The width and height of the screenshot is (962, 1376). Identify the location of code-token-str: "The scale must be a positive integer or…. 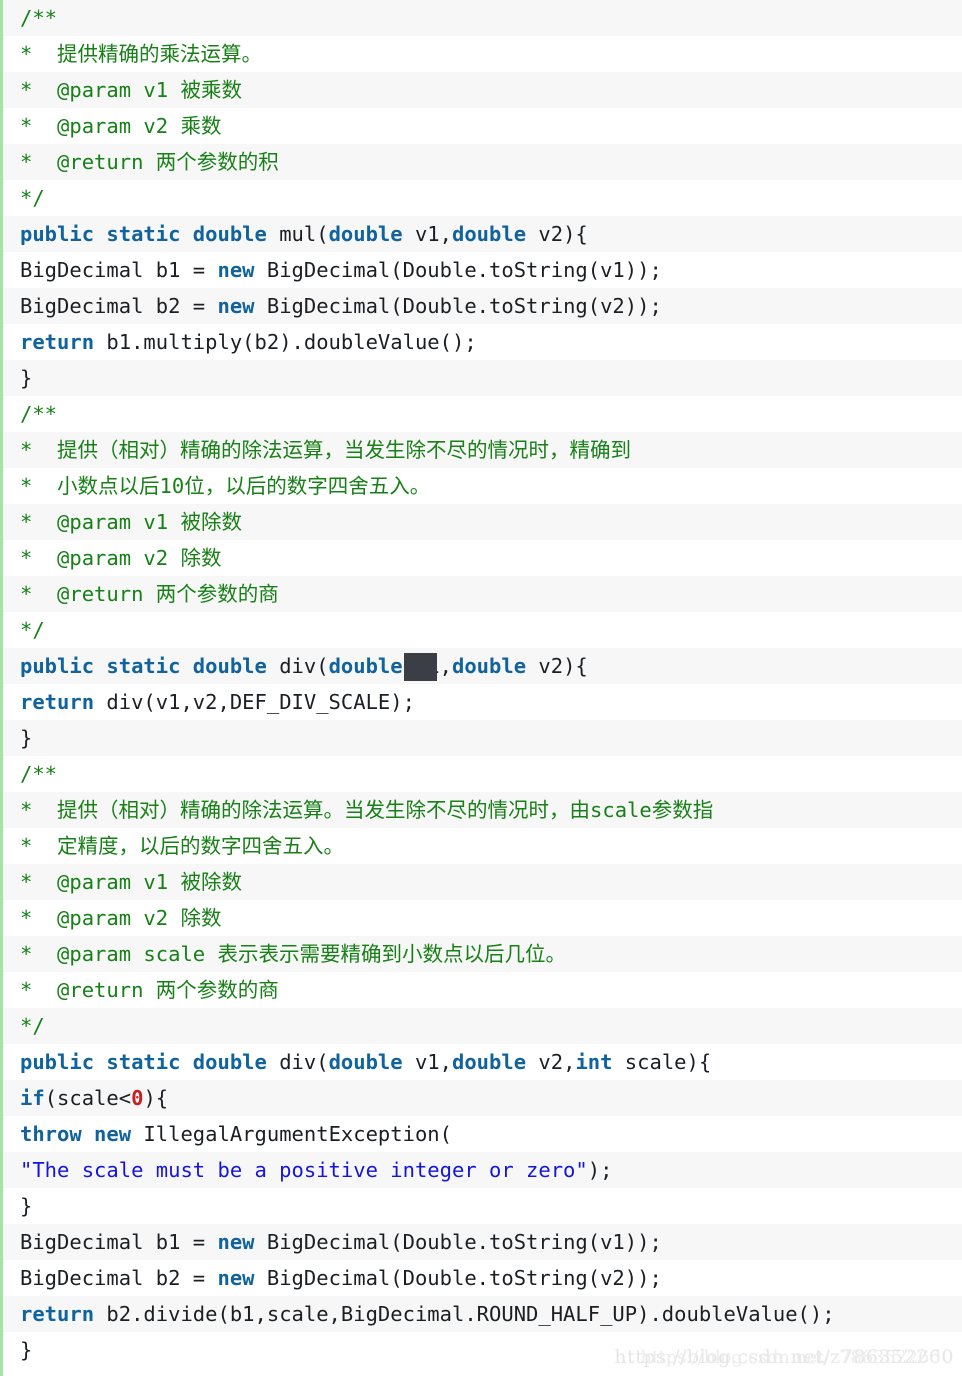
(304, 1170).